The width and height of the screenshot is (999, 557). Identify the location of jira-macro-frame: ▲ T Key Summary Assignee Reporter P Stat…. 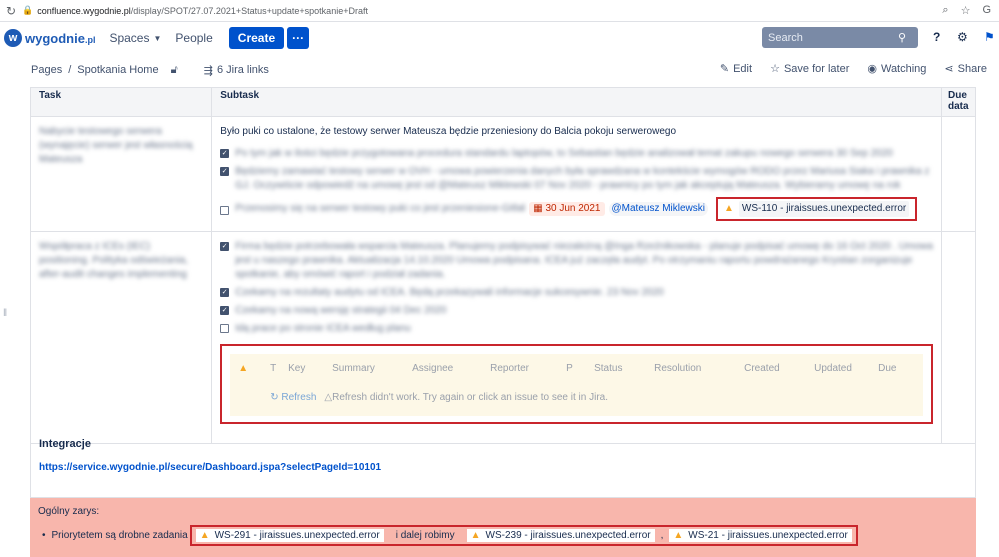
(576, 384).